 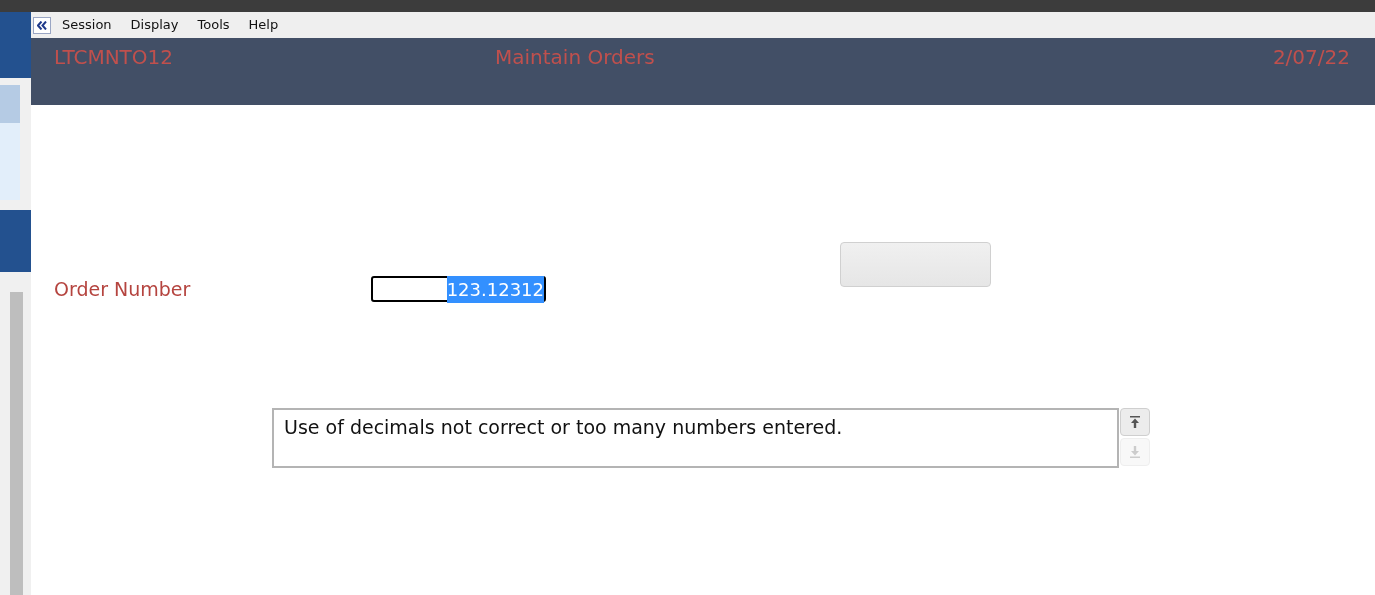 What do you see at coordinates (154, 25) in the screenshot?
I see `menu-item: Display` at bounding box center [154, 25].